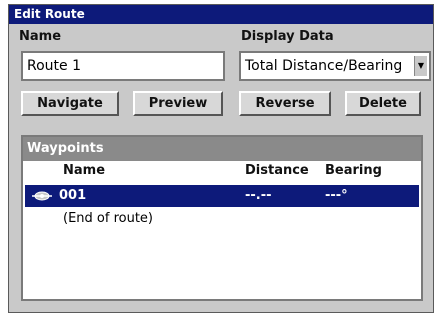 This screenshot has height=317, width=442. What do you see at coordinates (222, 149) in the screenshot?
I see `waypoints-header: Waypoints` at bounding box center [222, 149].